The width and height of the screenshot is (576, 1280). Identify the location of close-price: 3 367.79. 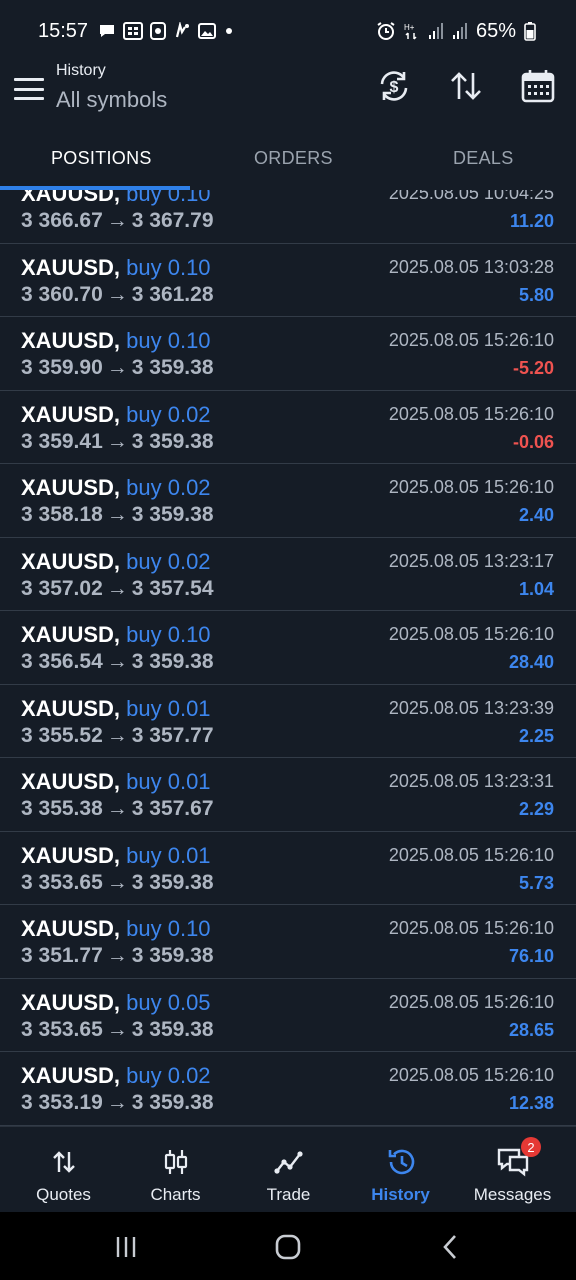
(172, 220).